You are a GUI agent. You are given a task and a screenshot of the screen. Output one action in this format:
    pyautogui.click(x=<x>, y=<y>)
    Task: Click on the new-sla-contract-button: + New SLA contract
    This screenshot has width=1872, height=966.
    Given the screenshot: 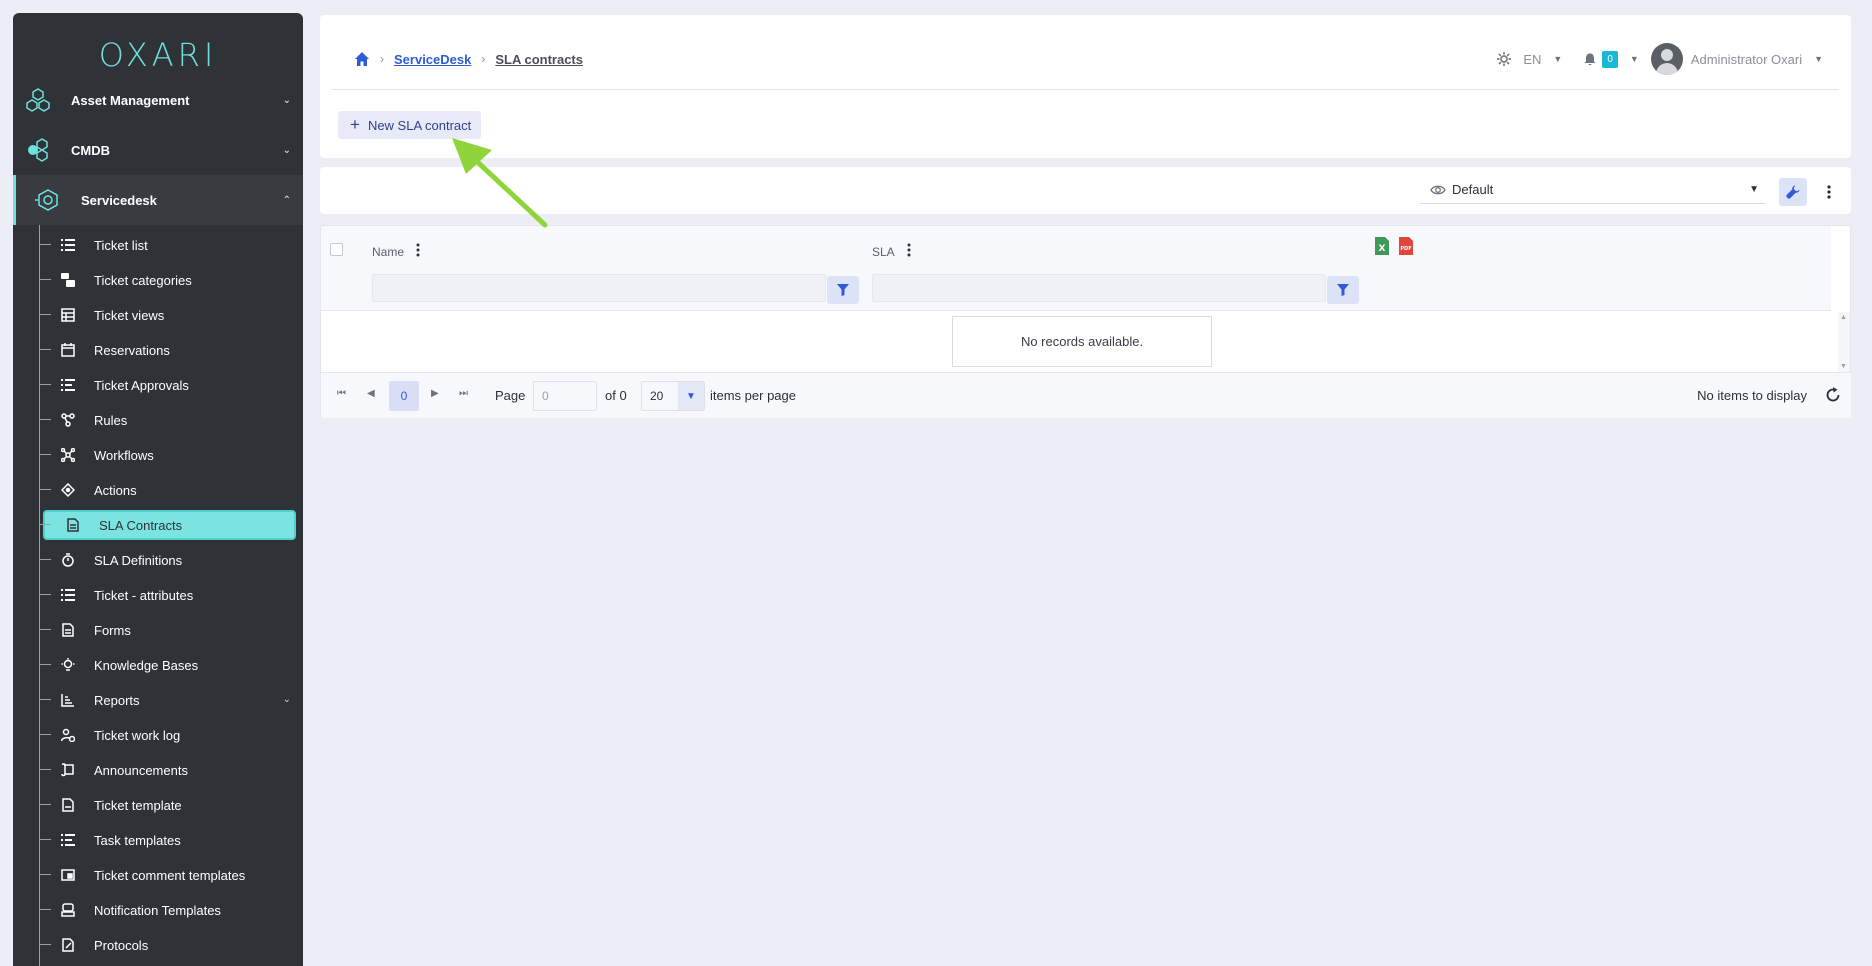 What is the action you would take?
    pyautogui.click(x=410, y=125)
    